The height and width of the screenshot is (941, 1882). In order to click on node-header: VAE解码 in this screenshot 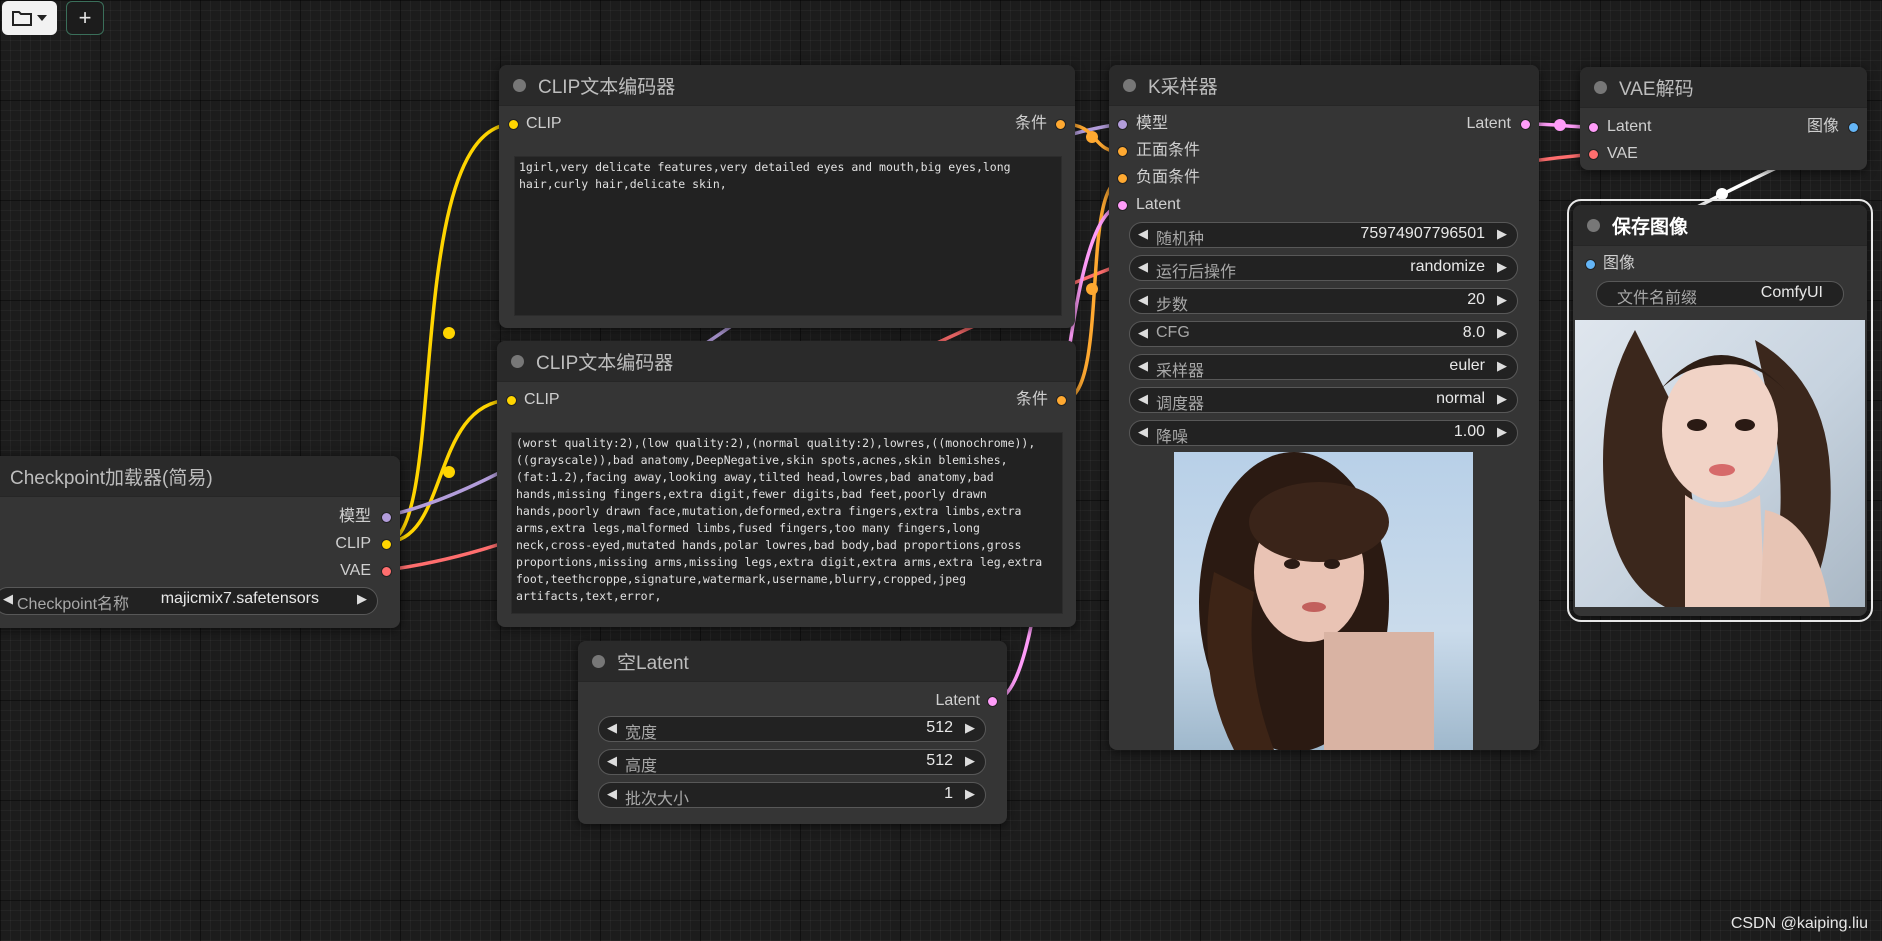, I will do `click(1723, 87)`.